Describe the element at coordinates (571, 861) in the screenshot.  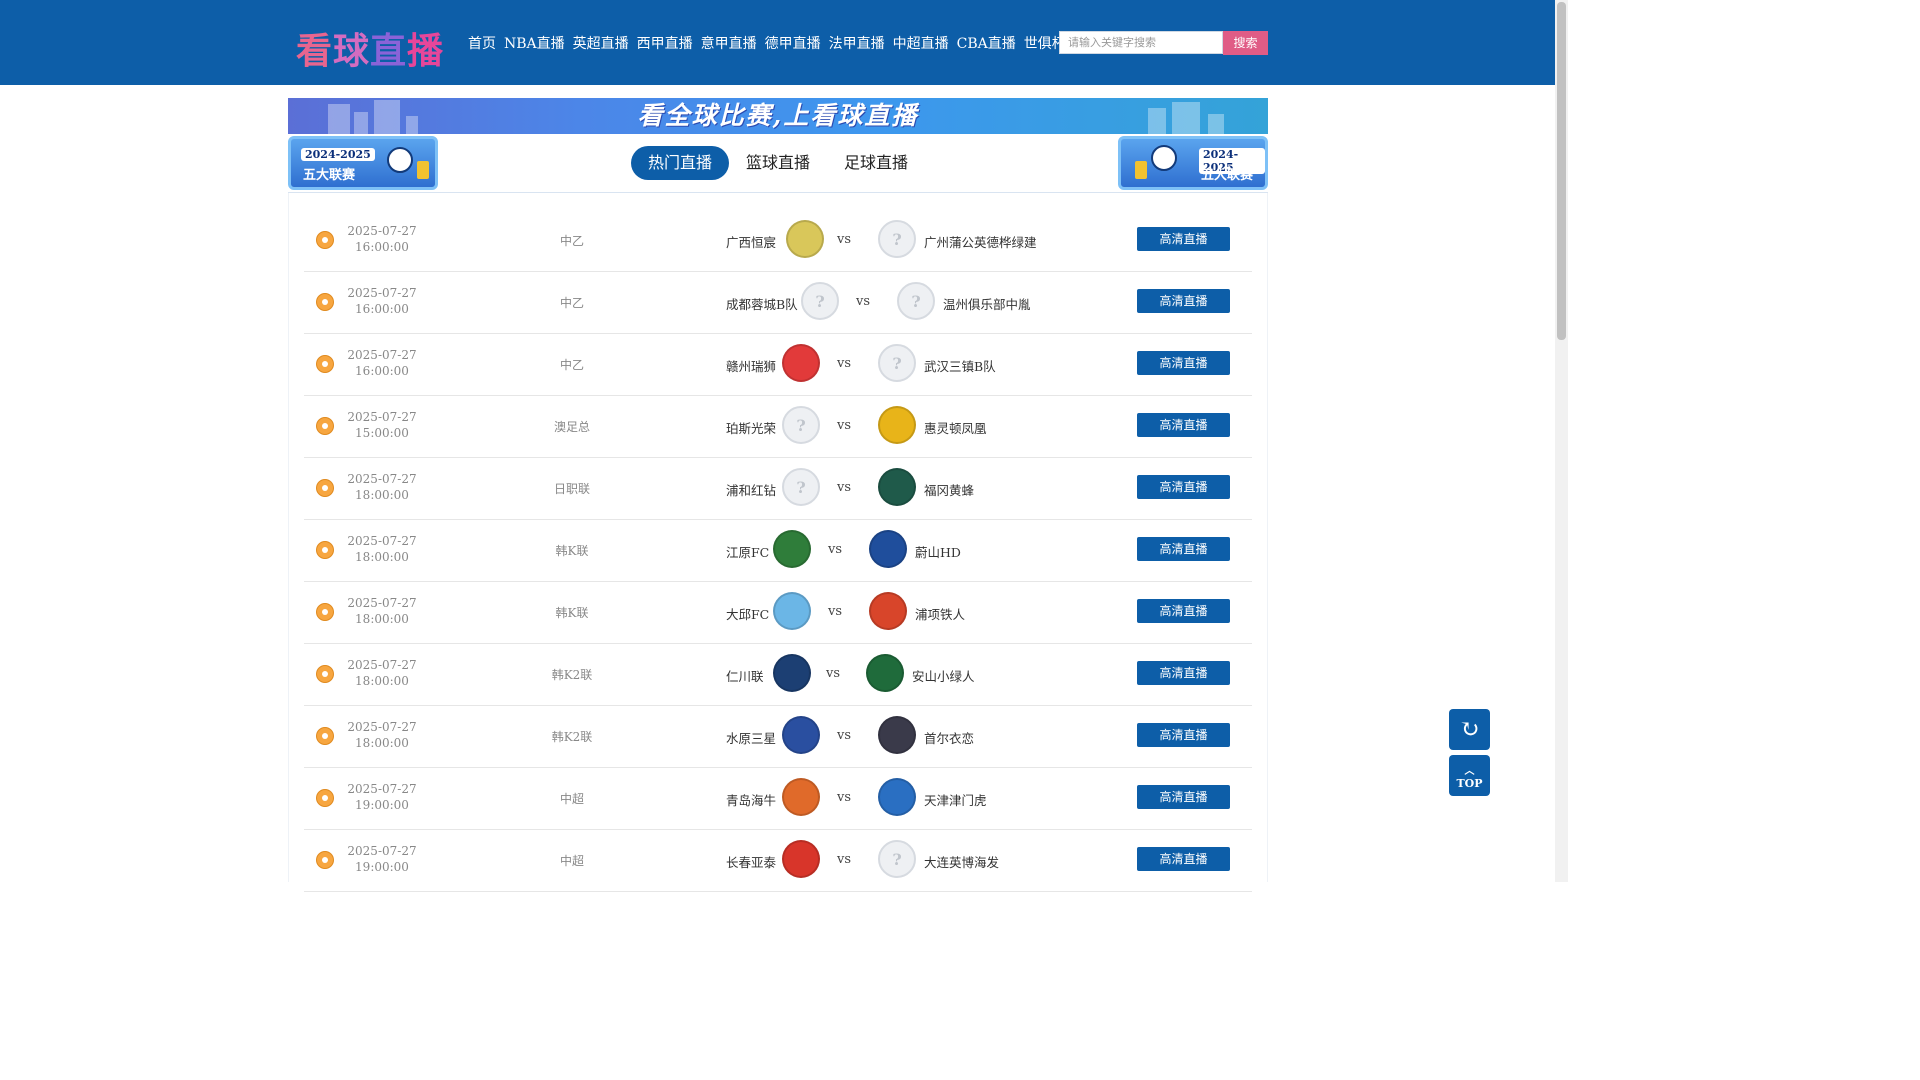
I see `league-name: 中超` at that location.